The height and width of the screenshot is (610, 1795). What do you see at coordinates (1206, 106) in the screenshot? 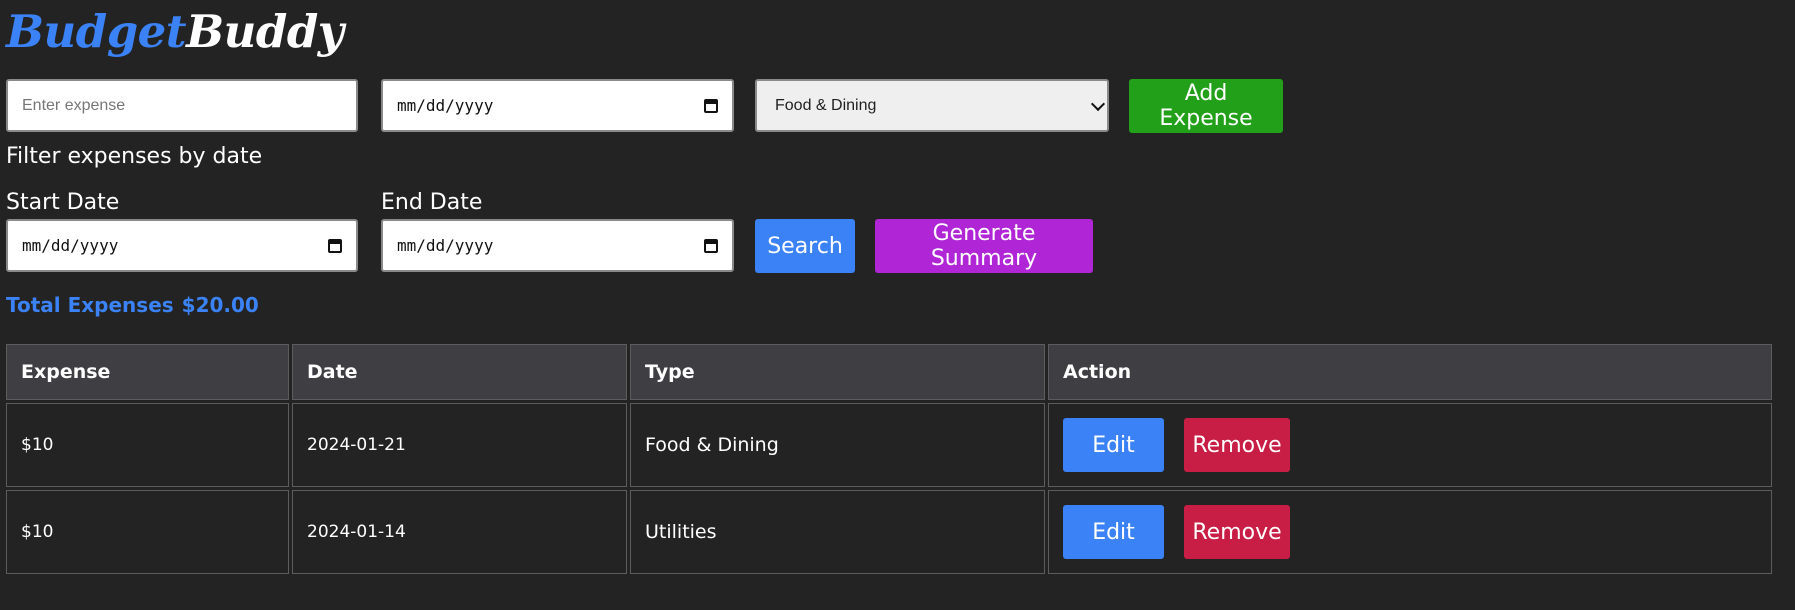
I see `add-expense-button: Add Expense` at bounding box center [1206, 106].